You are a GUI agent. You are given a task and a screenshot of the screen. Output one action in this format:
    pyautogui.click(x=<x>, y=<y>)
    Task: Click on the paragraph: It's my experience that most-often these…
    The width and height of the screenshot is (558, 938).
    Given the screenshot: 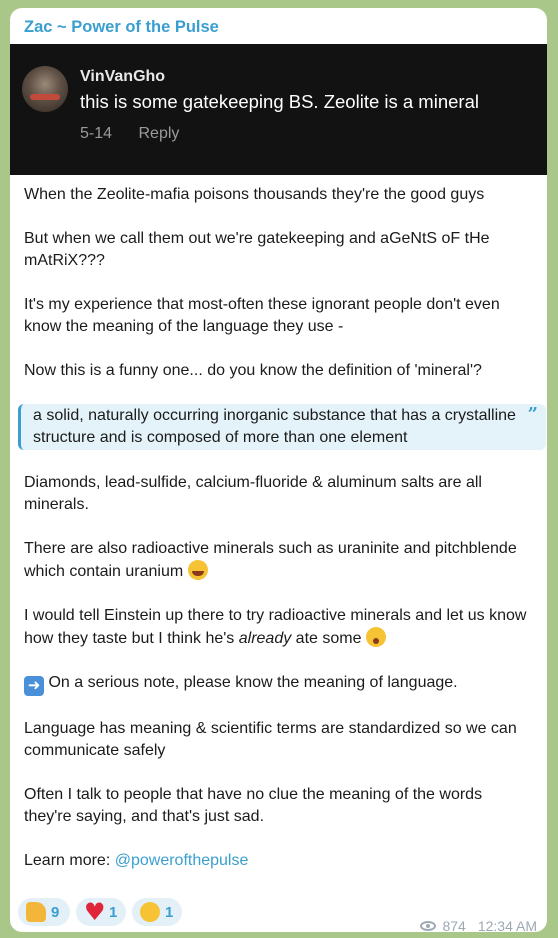 What is the action you would take?
    pyautogui.click(x=262, y=315)
    